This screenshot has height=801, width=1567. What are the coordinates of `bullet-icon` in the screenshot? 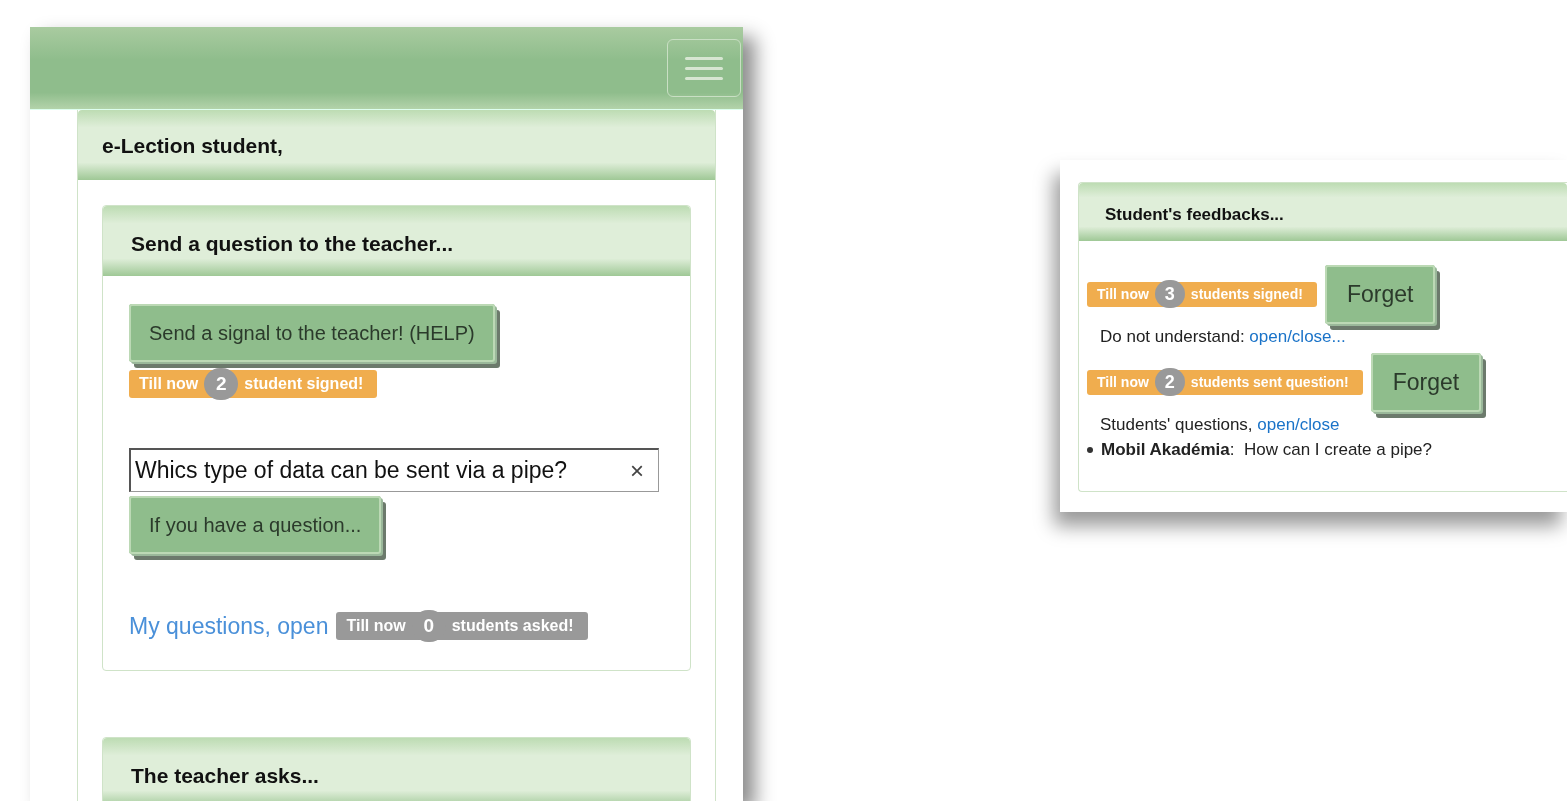 It's located at (1090, 449).